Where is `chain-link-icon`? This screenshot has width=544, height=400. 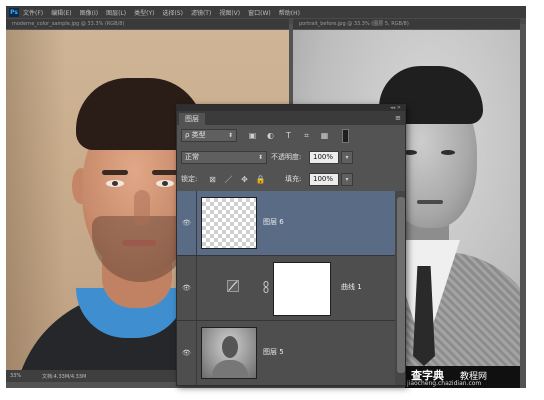
chain-link-icon is located at coordinates (266, 287).